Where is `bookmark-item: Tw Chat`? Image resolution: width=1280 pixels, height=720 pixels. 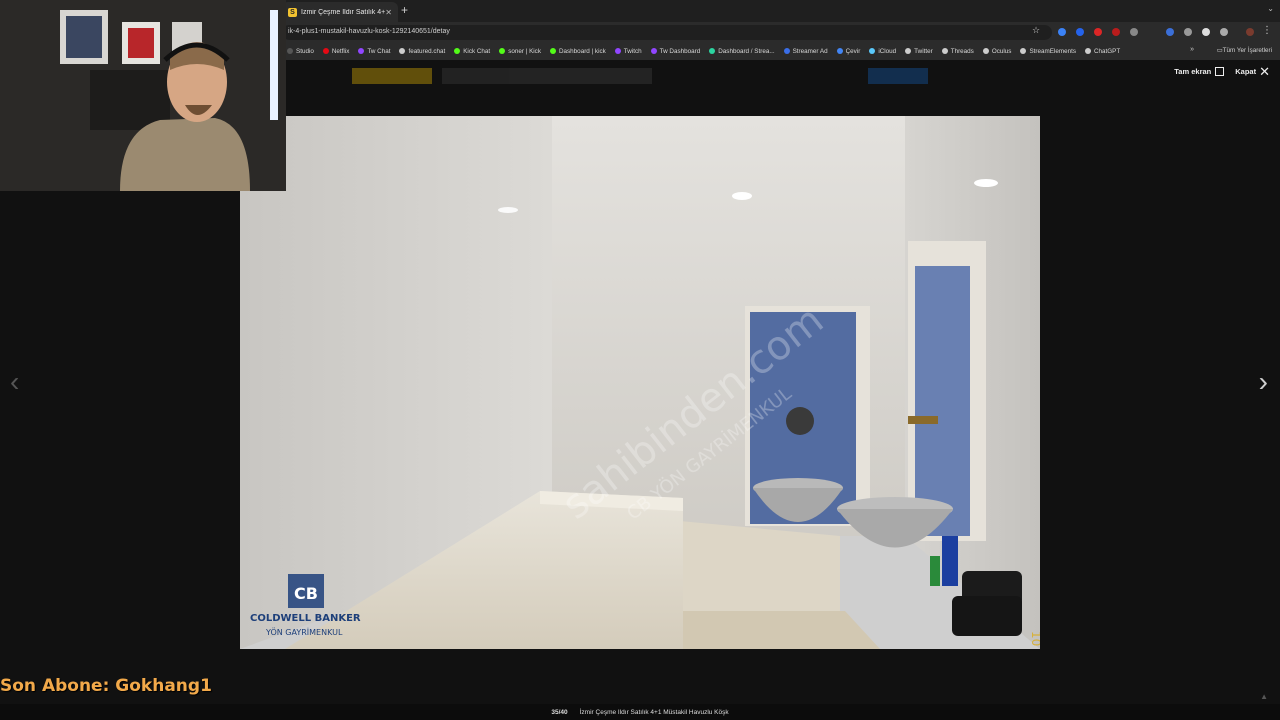
bookmark-item: Tw Chat is located at coordinates (374, 51).